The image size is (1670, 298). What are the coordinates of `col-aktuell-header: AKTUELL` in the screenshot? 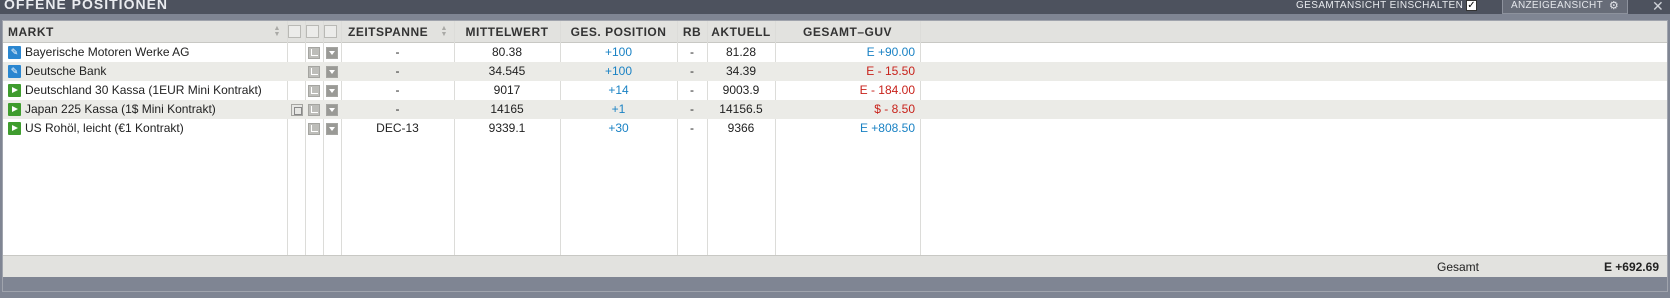 It's located at (741, 32).